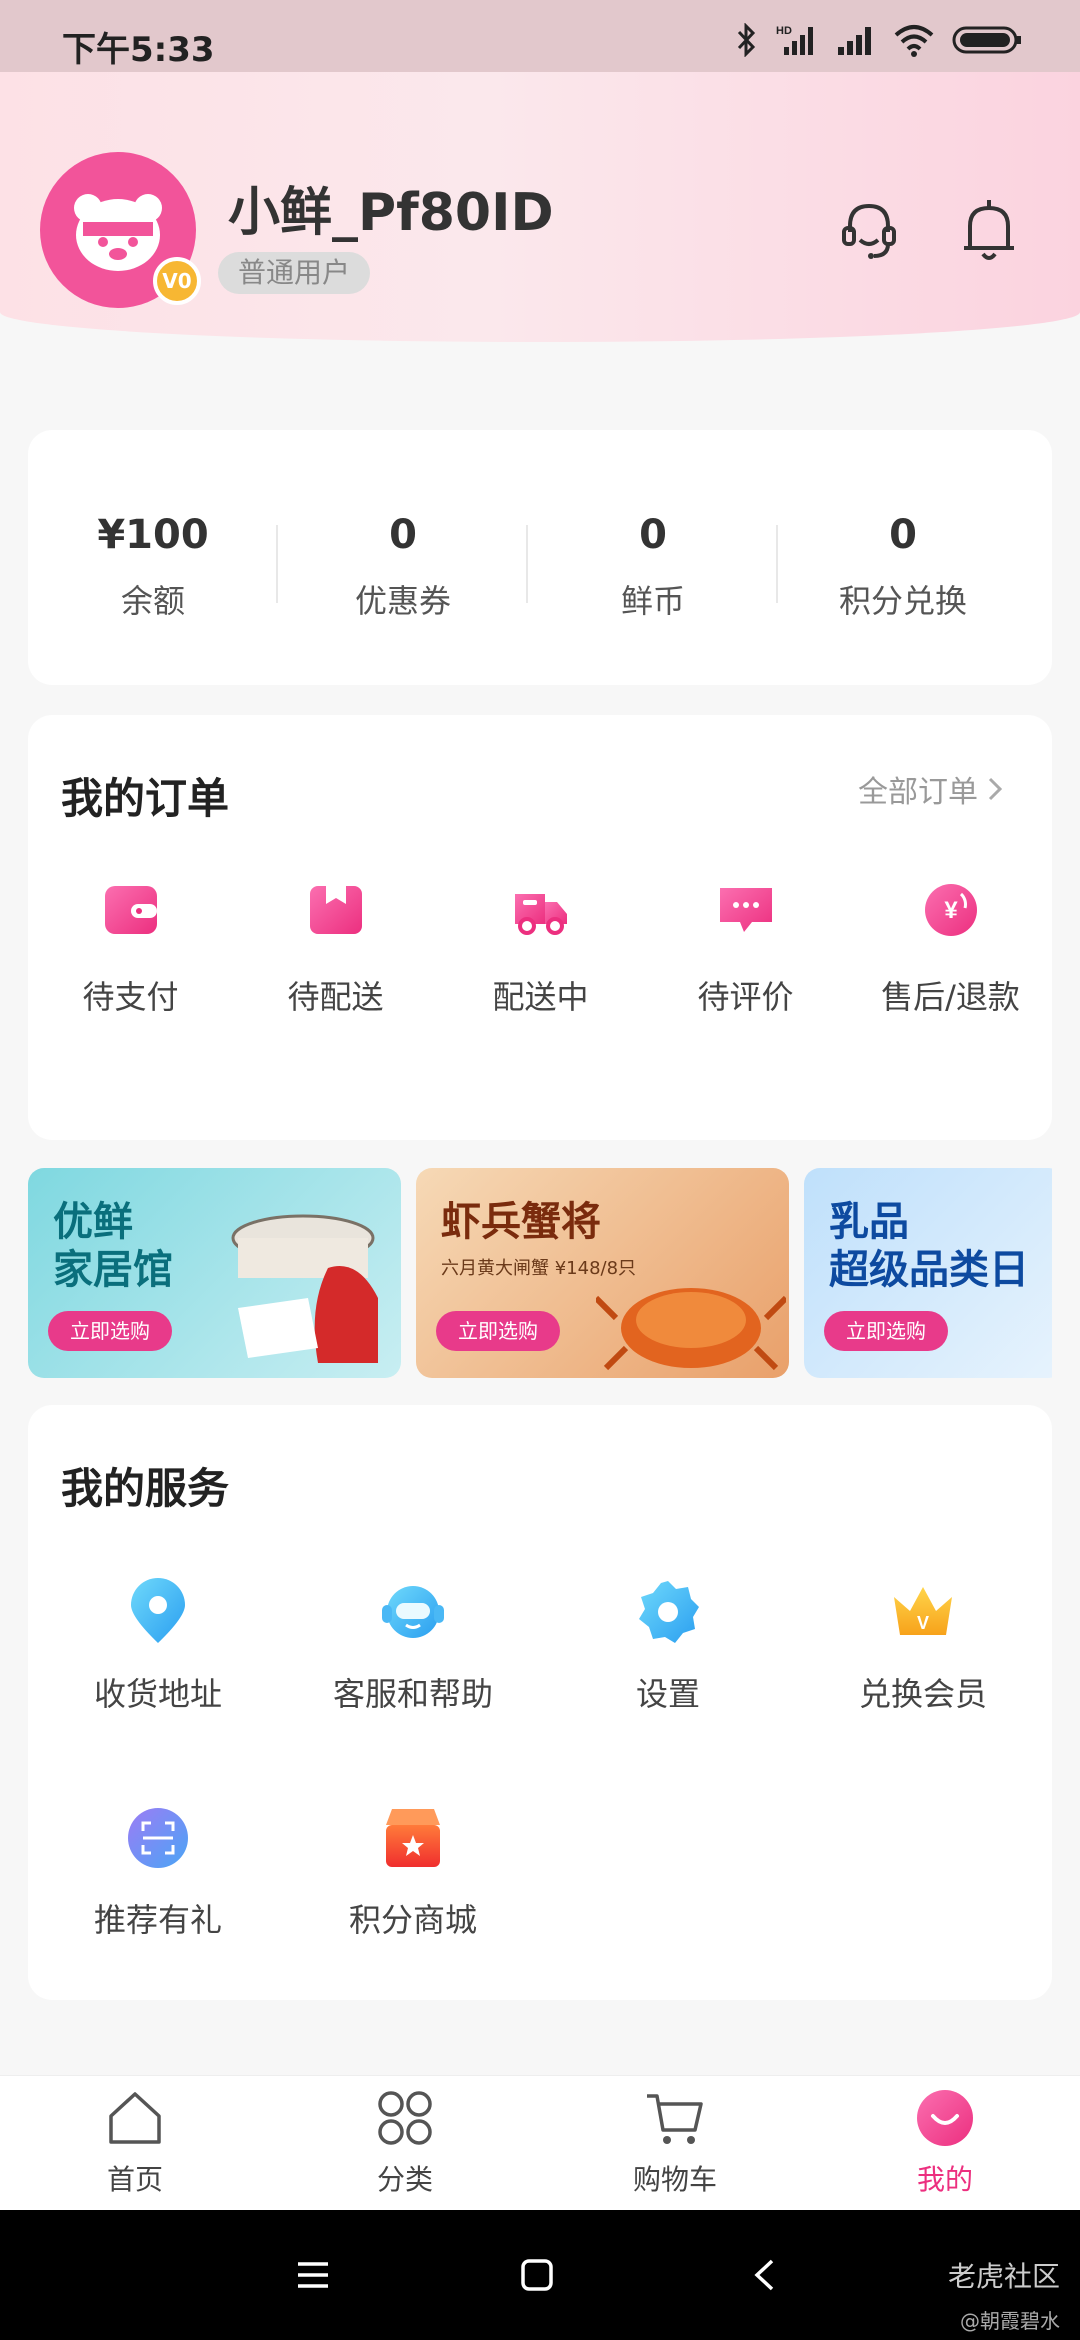 This screenshot has height=2340, width=1080. Describe the element at coordinates (412, 1694) in the screenshot. I see `service-label: 客服和帮助` at that location.